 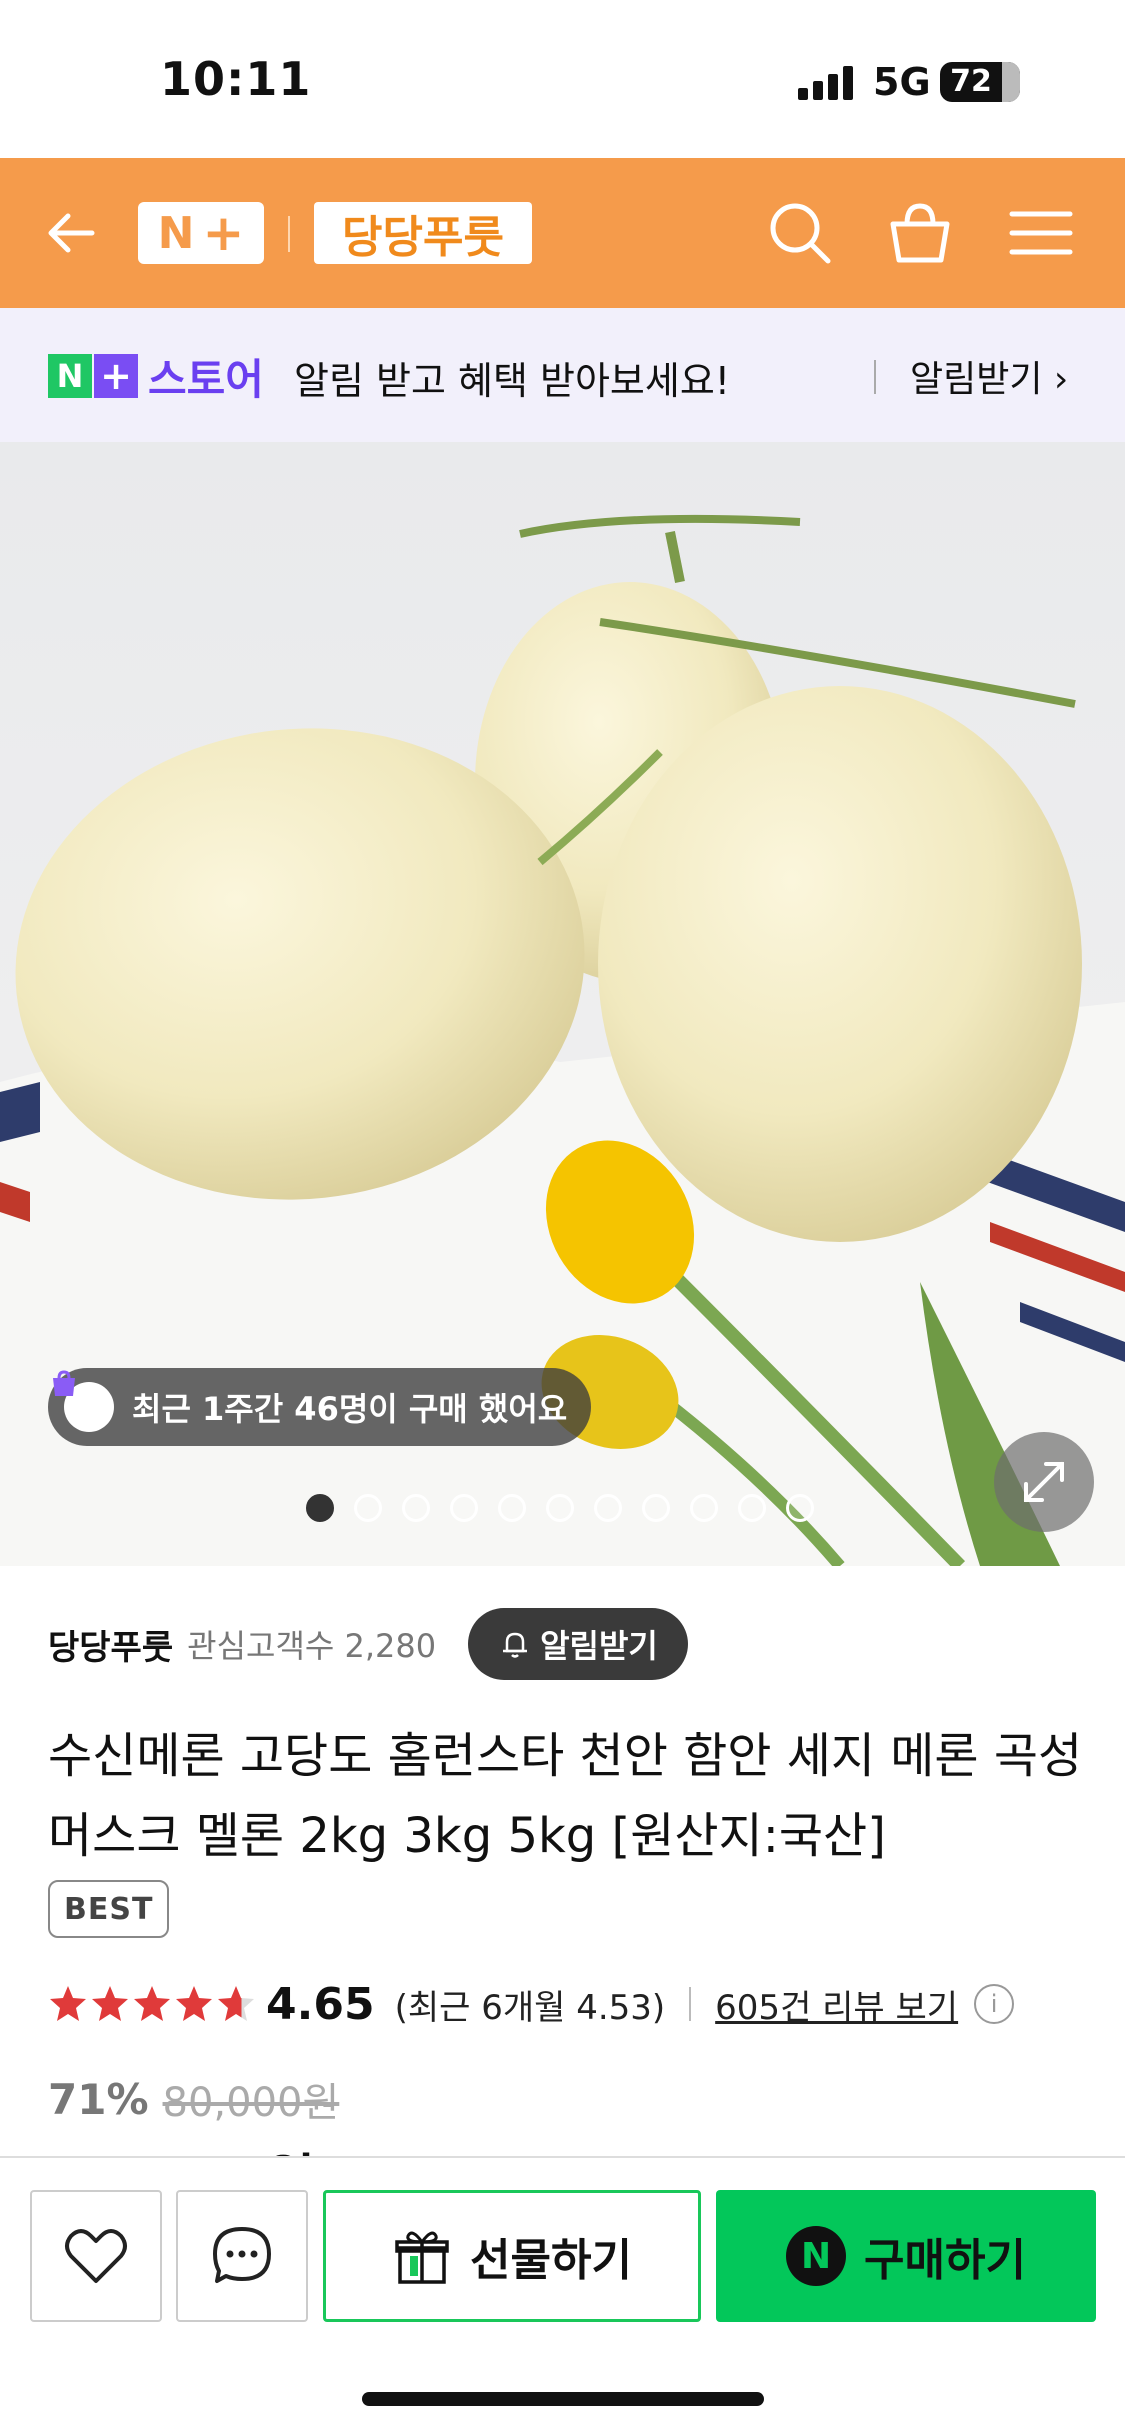 I want to click on original-price: 80,000원, so click(x=251, y=2103).